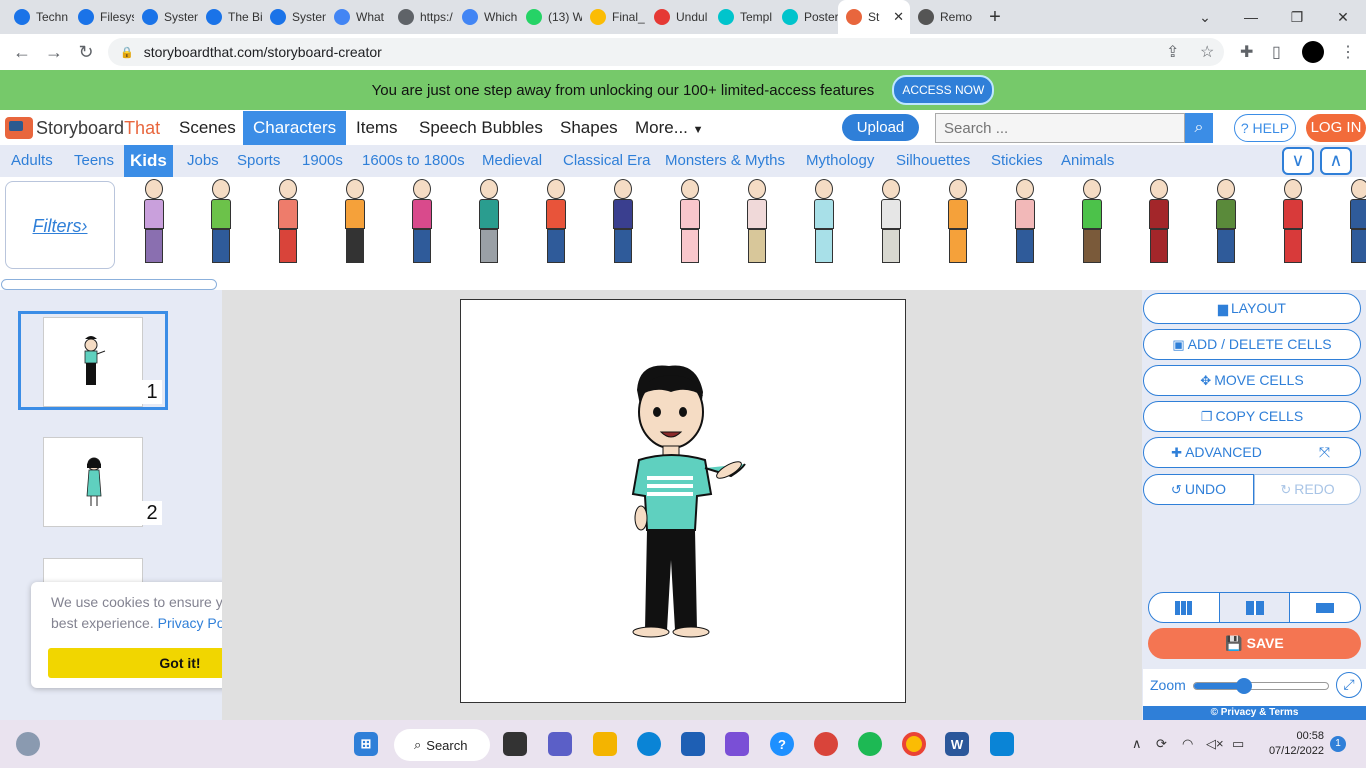 The height and width of the screenshot is (768, 1366). I want to click on back-button: ←, so click(22, 52).